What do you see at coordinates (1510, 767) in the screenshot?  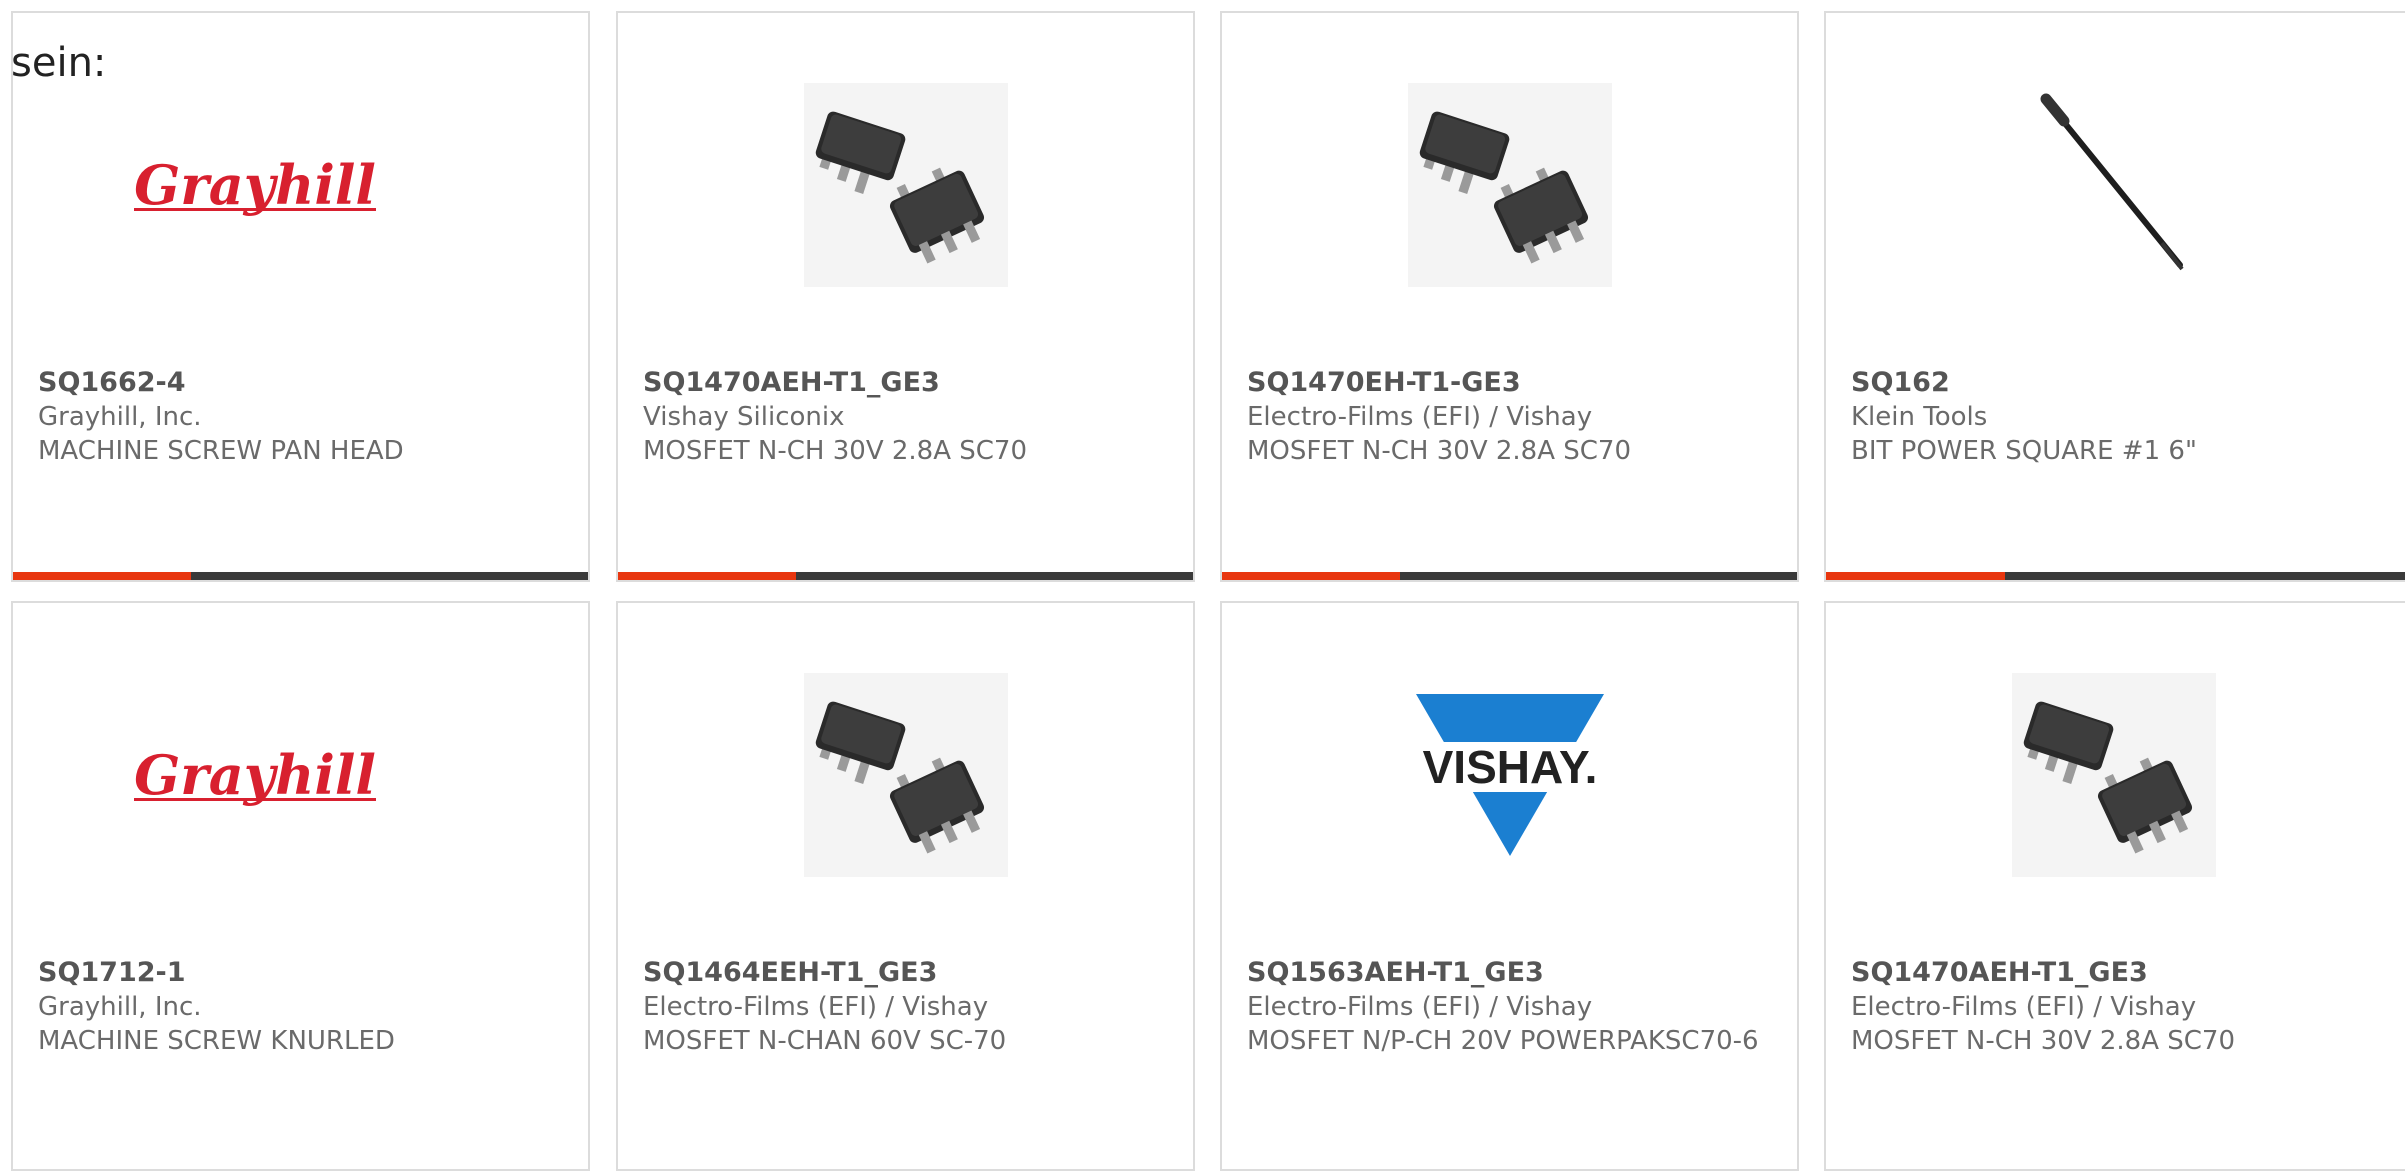 I see `svg-text: VISHAY.` at bounding box center [1510, 767].